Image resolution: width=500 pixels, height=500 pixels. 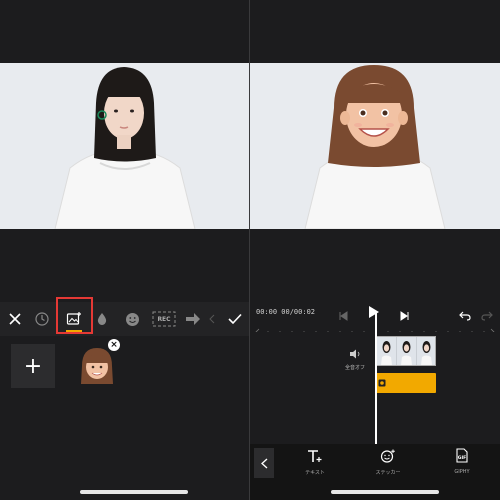 I want to click on speaker-icon, so click(x=355, y=354).